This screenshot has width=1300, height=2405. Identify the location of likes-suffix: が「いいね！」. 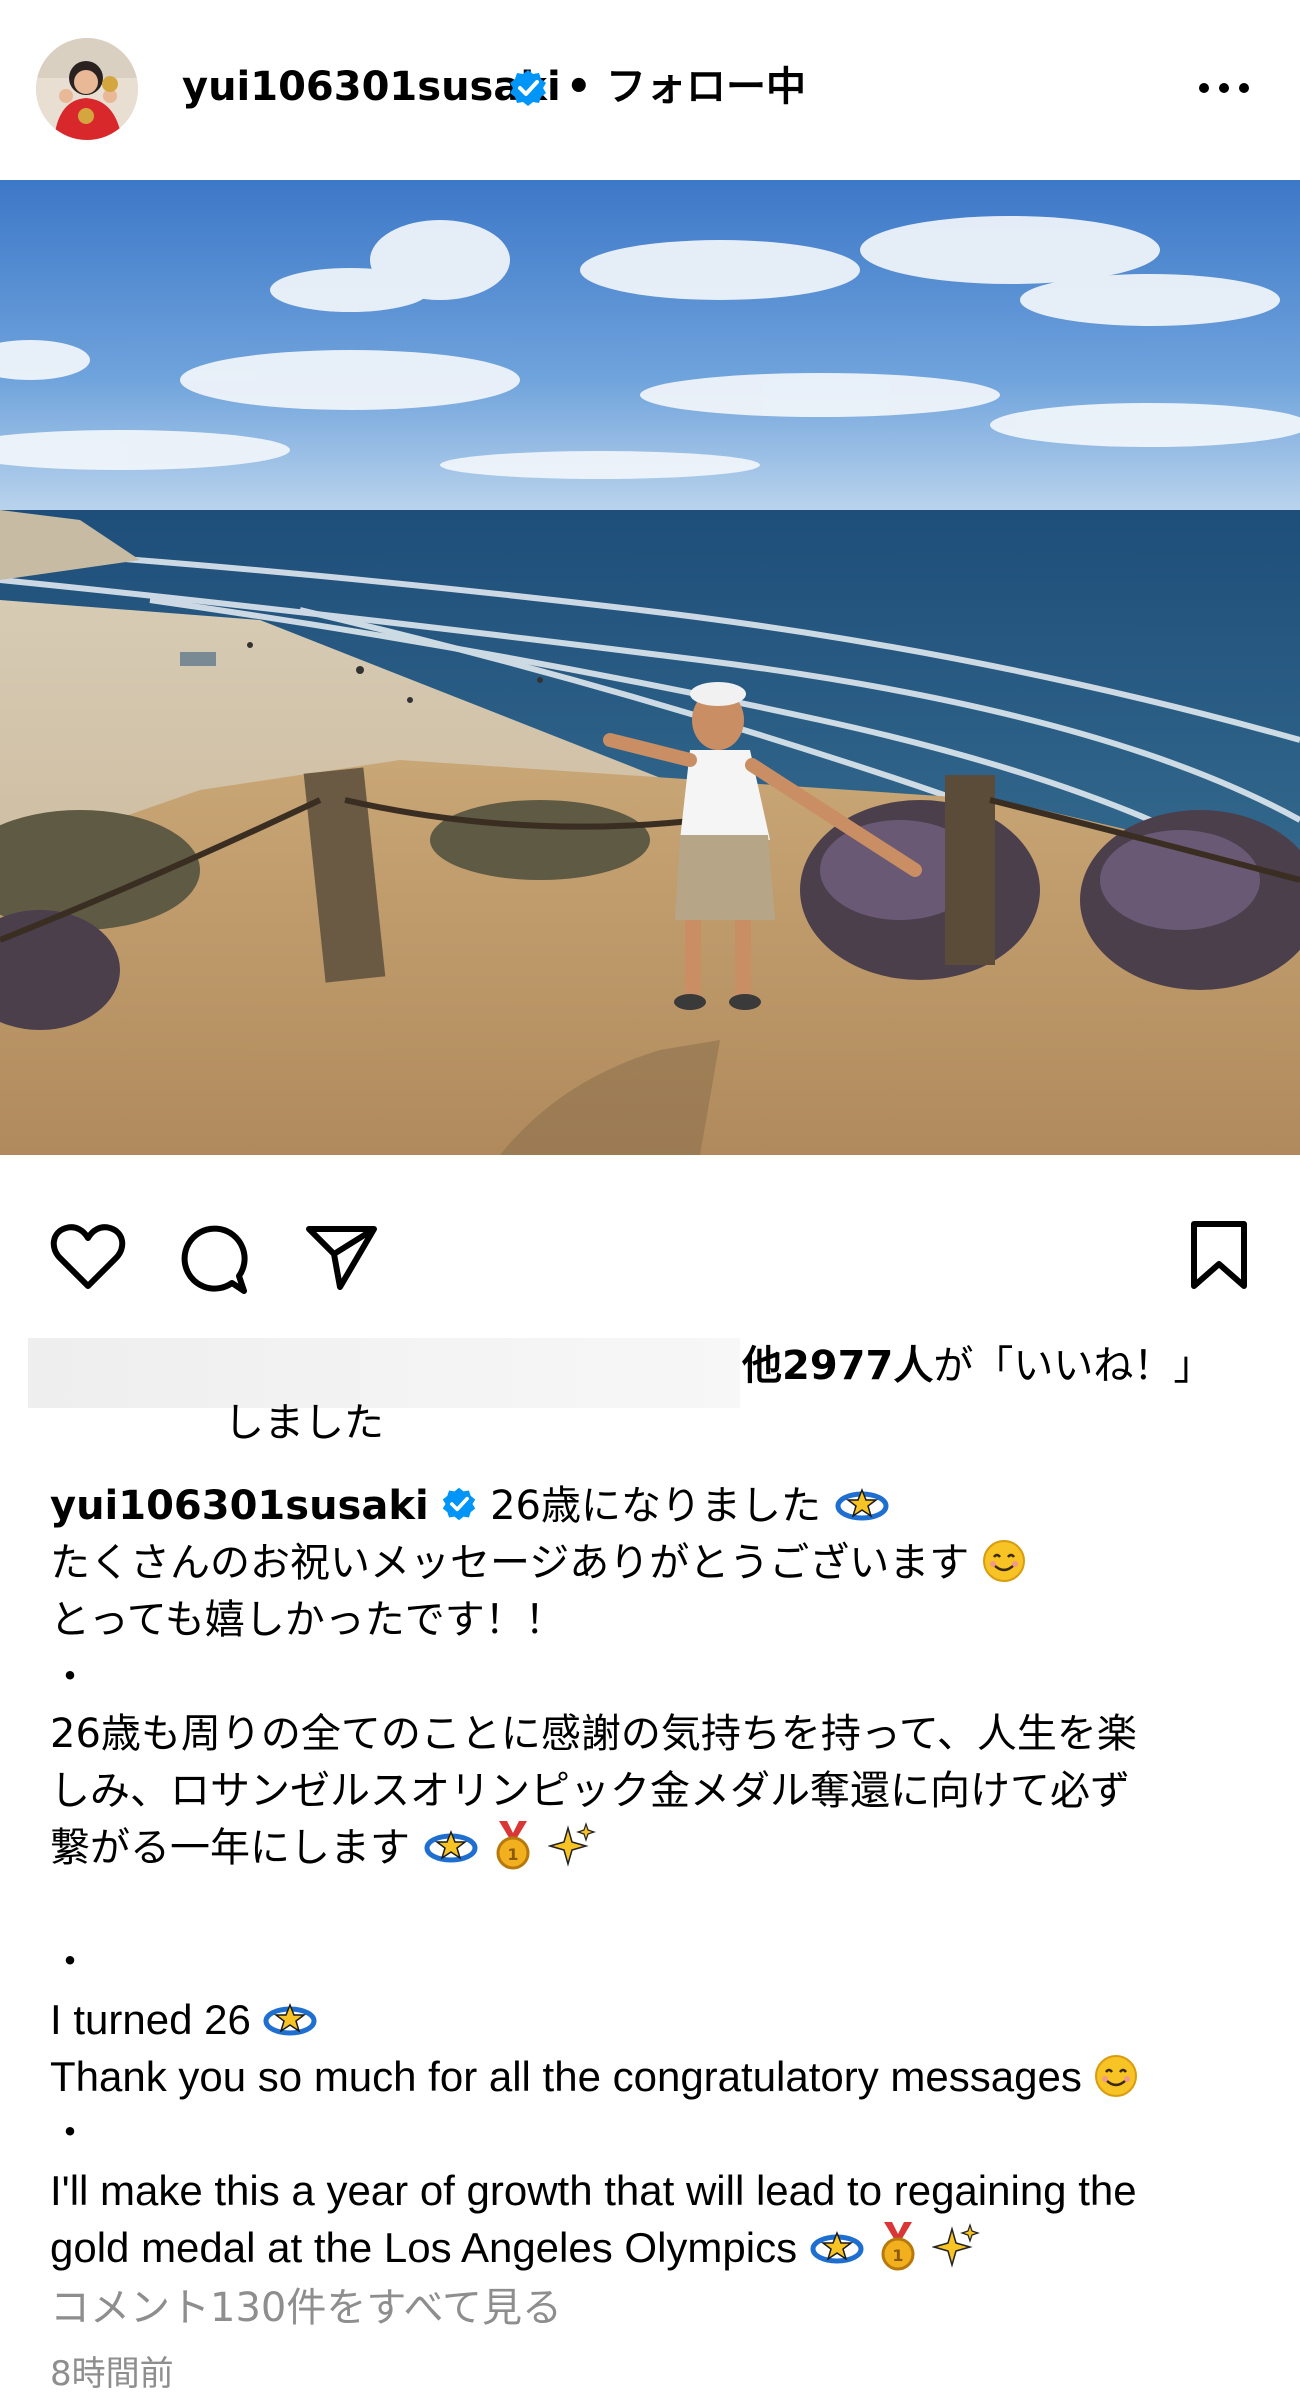
(1073, 1366).